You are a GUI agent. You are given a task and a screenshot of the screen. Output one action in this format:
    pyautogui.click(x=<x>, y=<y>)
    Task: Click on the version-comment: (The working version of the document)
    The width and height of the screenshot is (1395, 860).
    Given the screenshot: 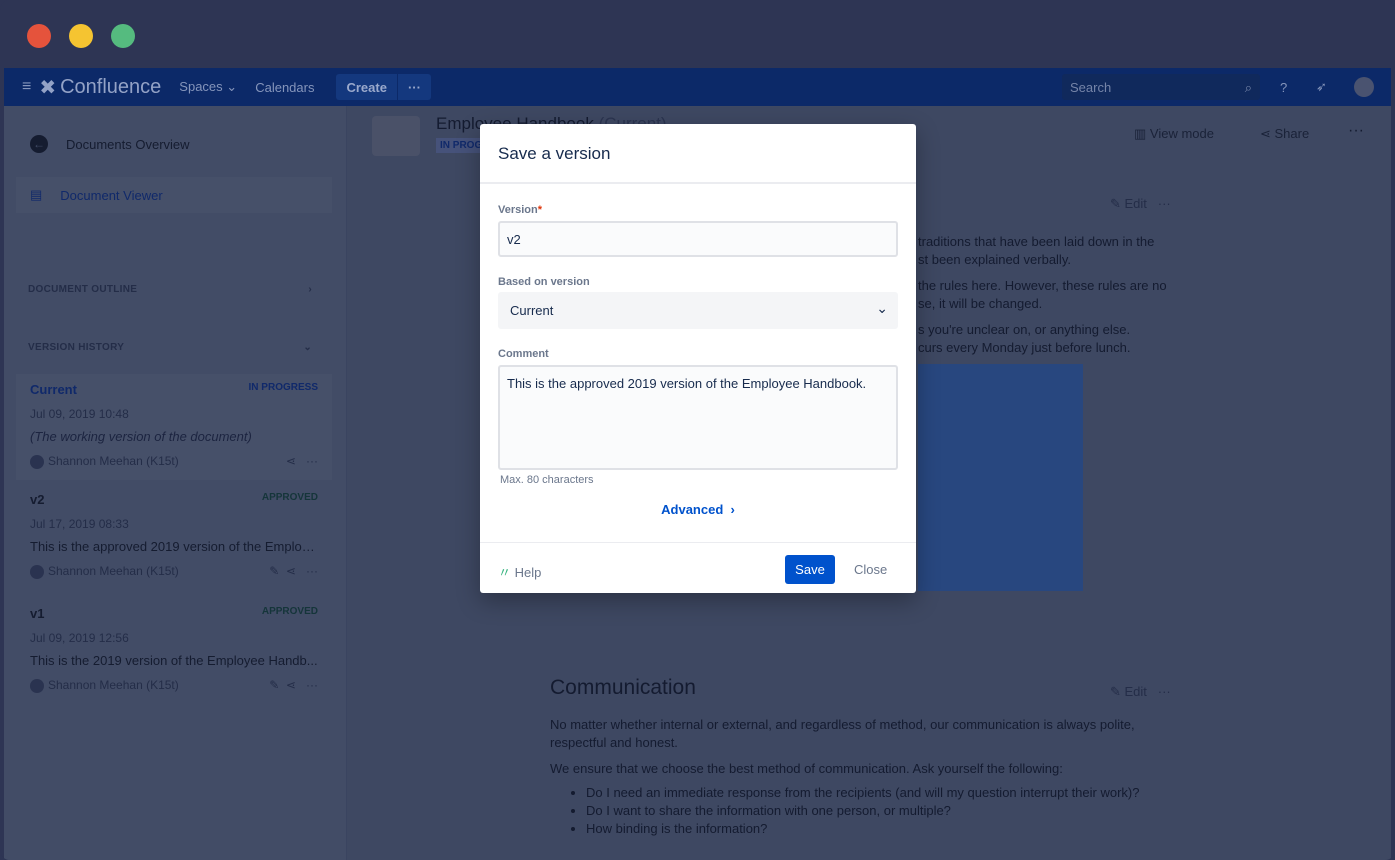 What is the action you would take?
    pyautogui.click(x=141, y=436)
    